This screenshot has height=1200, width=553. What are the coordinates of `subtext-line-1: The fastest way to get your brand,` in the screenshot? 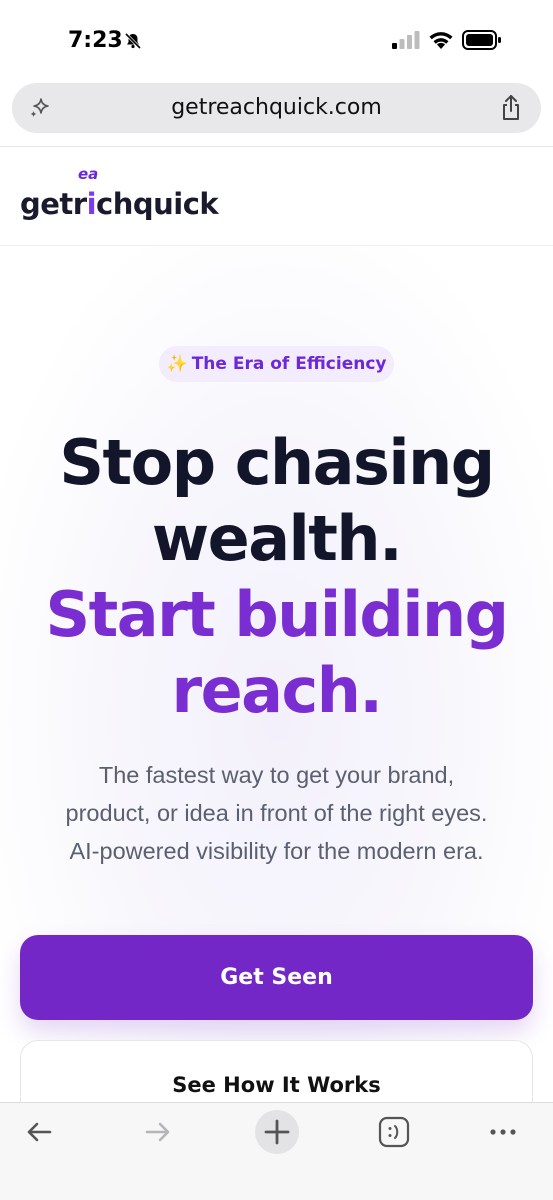 It's located at (276, 775).